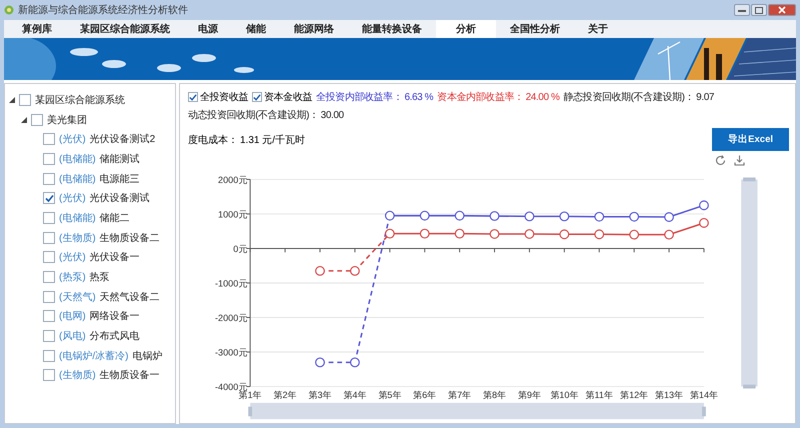 This screenshot has width=800, height=428. What do you see at coordinates (208, 29) in the screenshot?
I see `menu-tab: 电源` at bounding box center [208, 29].